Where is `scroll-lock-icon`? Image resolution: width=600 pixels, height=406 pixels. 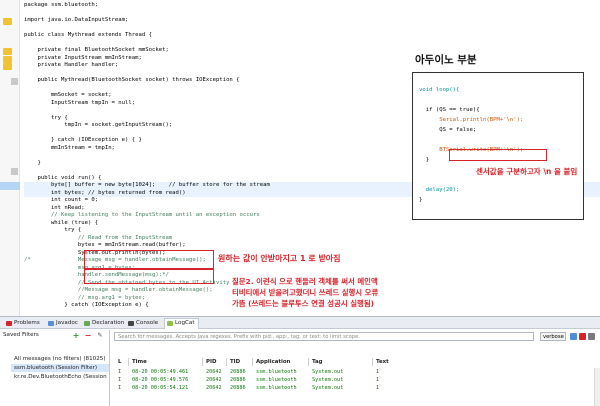
scroll-lock-icon is located at coordinates (591, 336).